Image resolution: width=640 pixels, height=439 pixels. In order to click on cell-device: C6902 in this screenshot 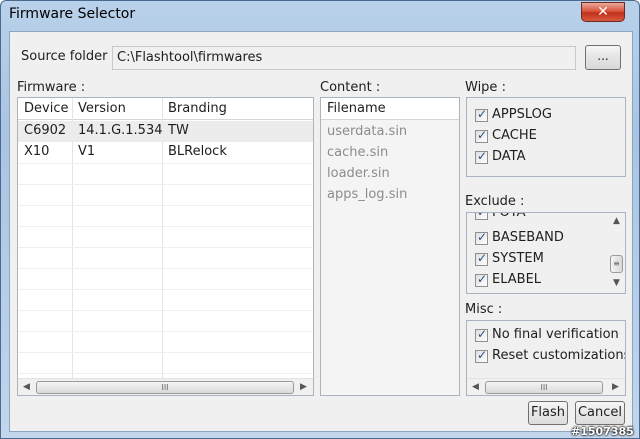, I will do `click(45, 130)`.